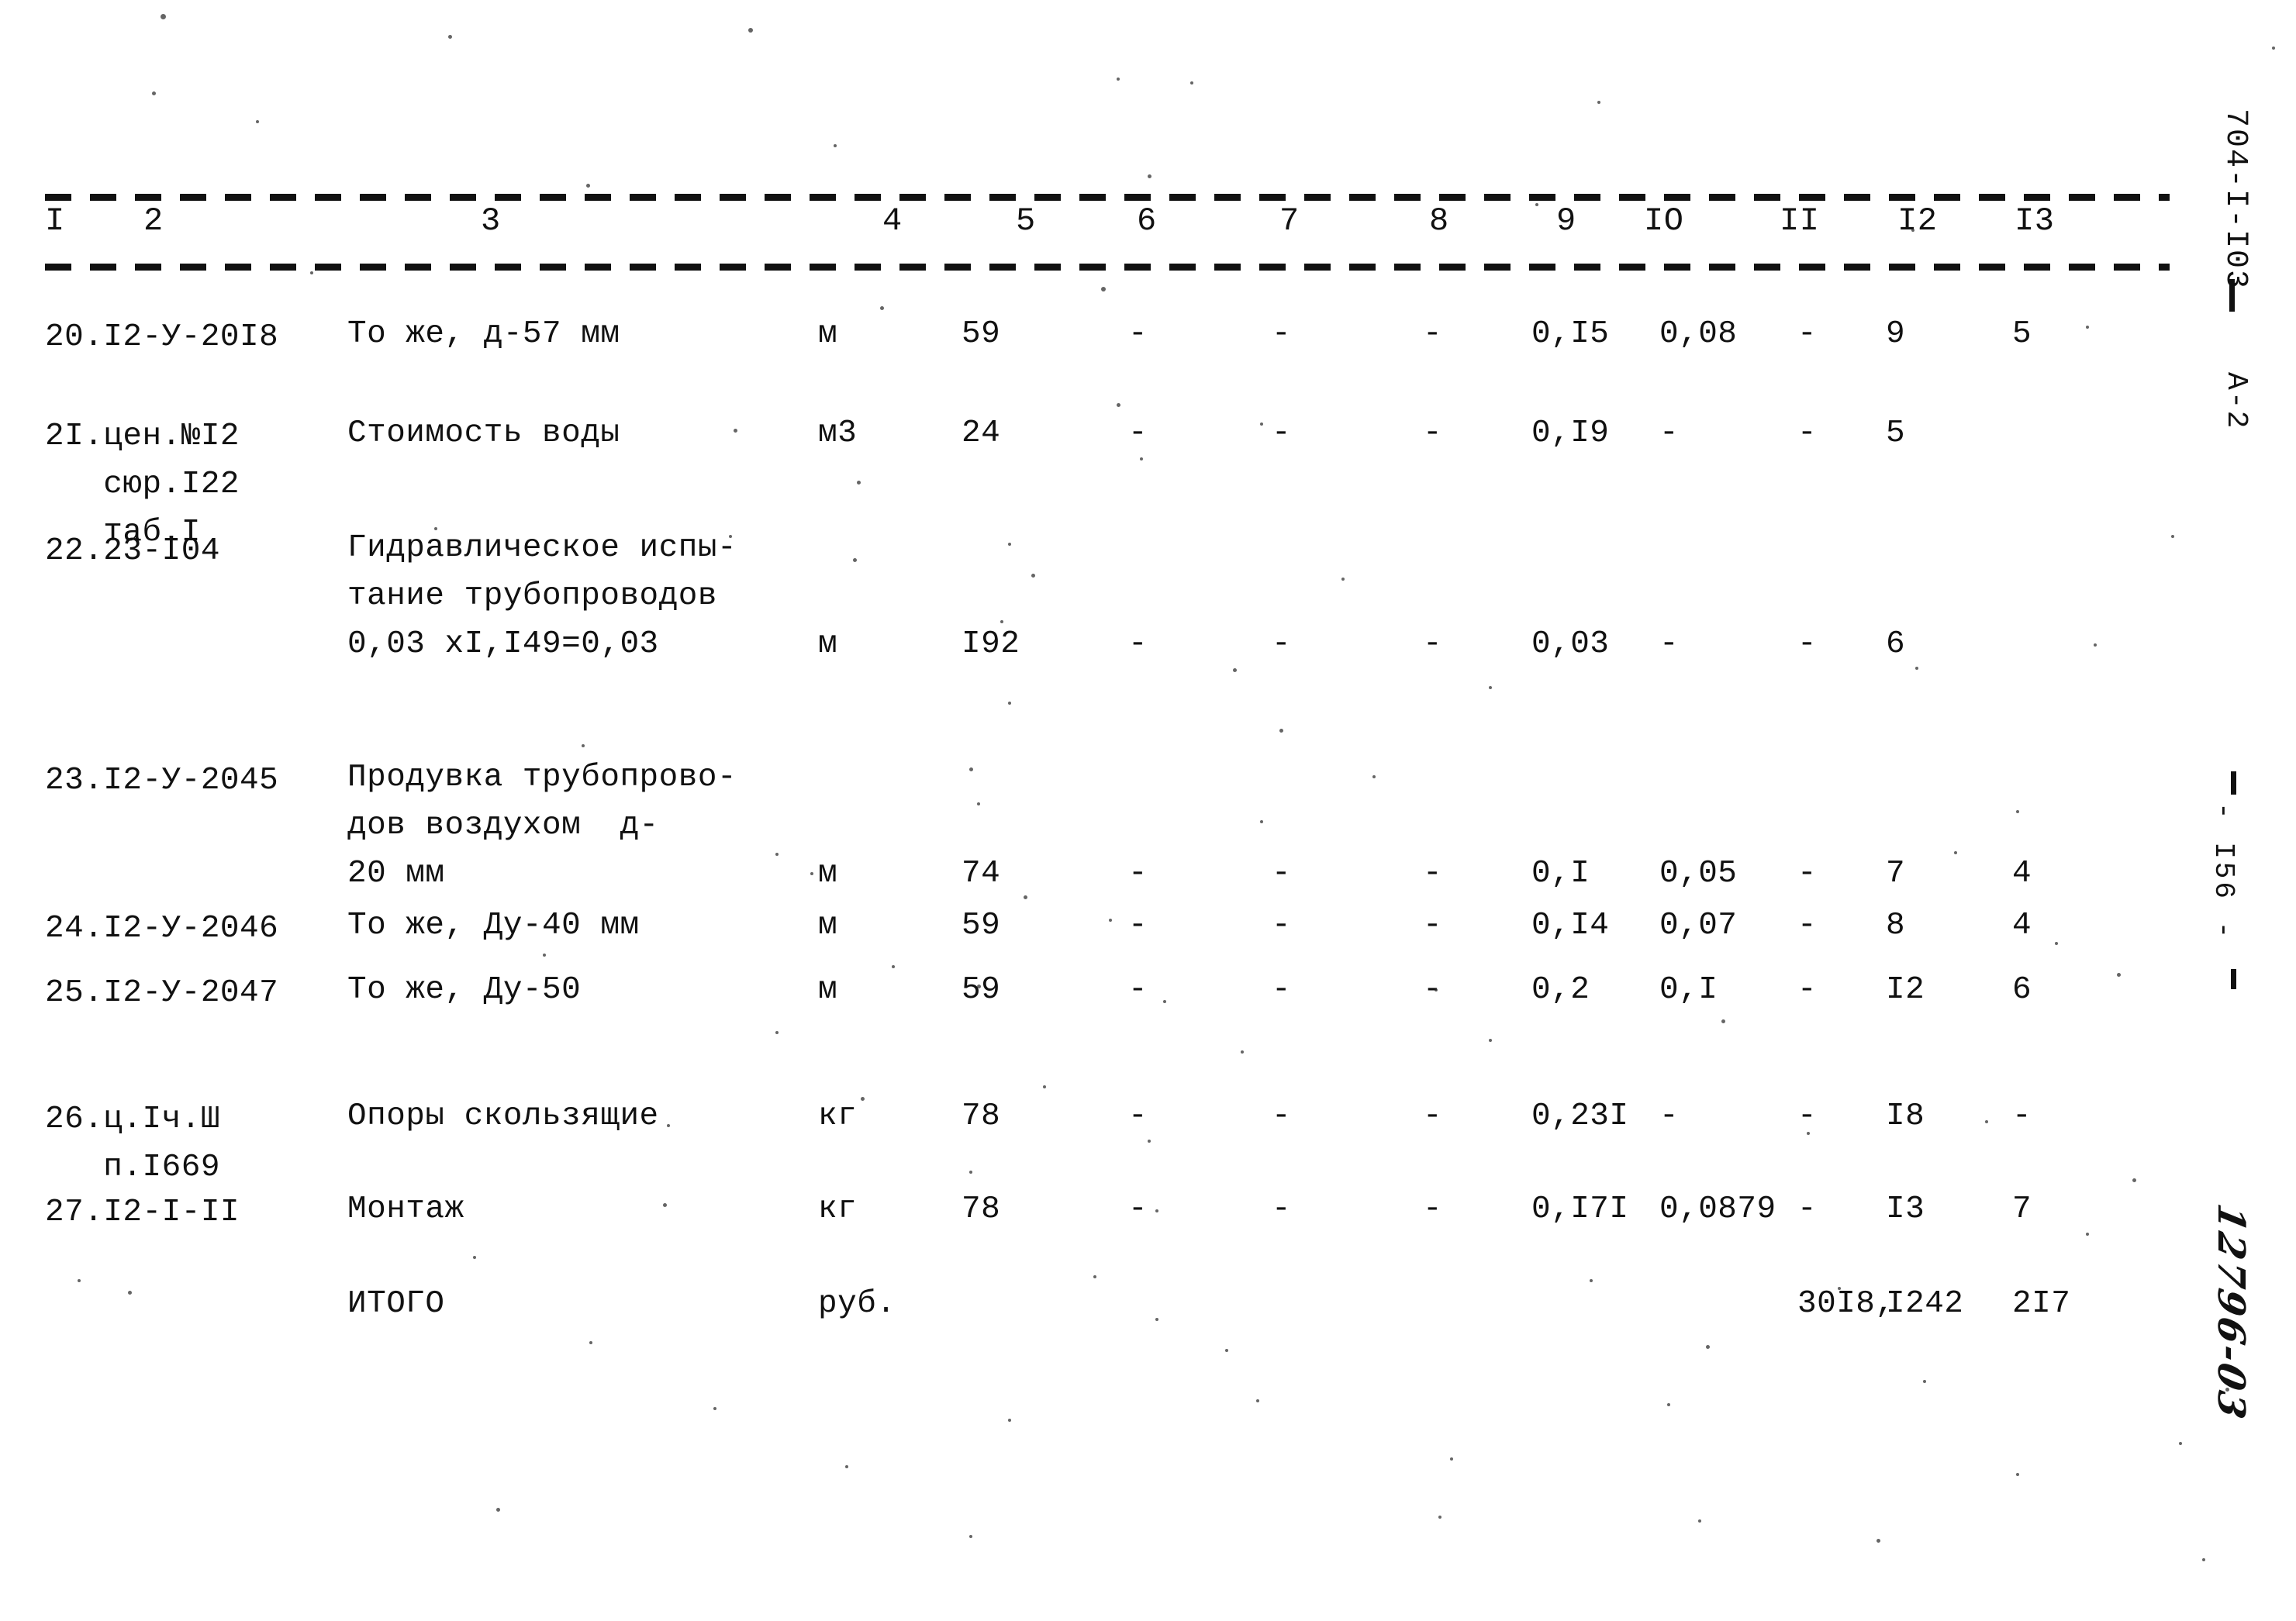 This screenshot has height=1621, width=2296. What do you see at coordinates (2022, 1210) in the screenshot?
I see `row-col13: 7` at bounding box center [2022, 1210].